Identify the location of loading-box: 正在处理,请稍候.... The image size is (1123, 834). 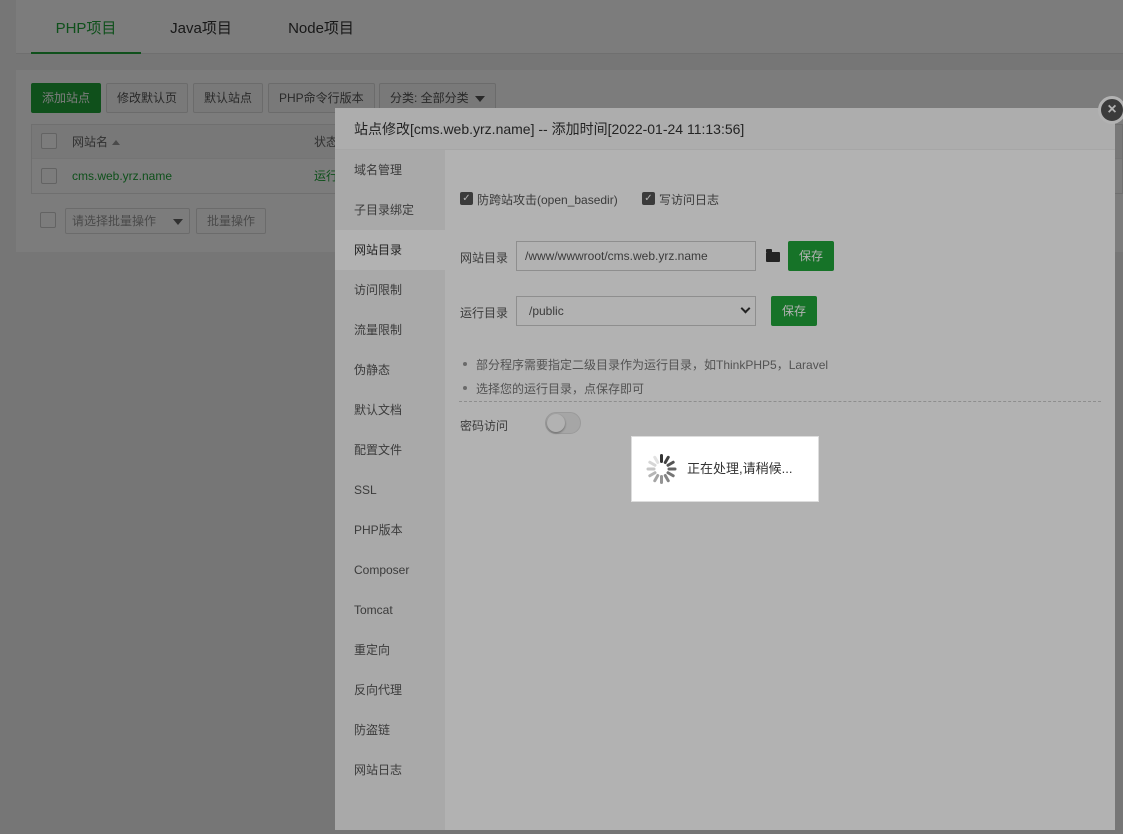
(725, 469).